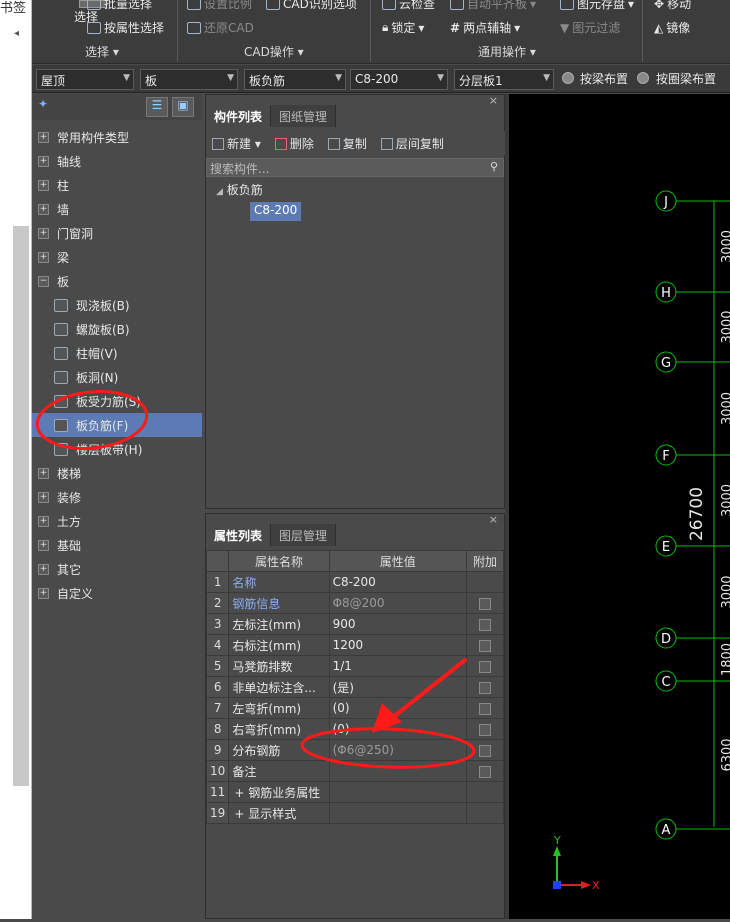 The width and height of the screenshot is (730, 922). What do you see at coordinates (219, 192) in the screenshot?
I see `expand-triangle-icon: ◢` at bounding box center [219, 192].